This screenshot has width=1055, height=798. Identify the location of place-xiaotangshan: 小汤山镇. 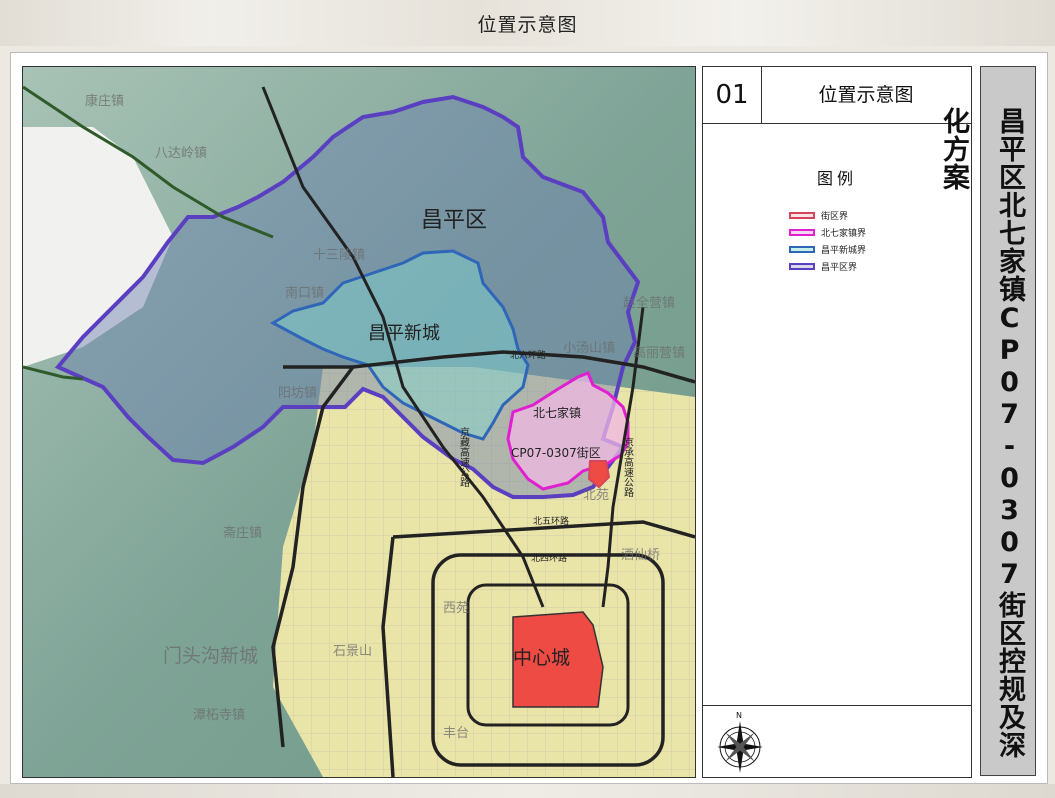
(589, 348).